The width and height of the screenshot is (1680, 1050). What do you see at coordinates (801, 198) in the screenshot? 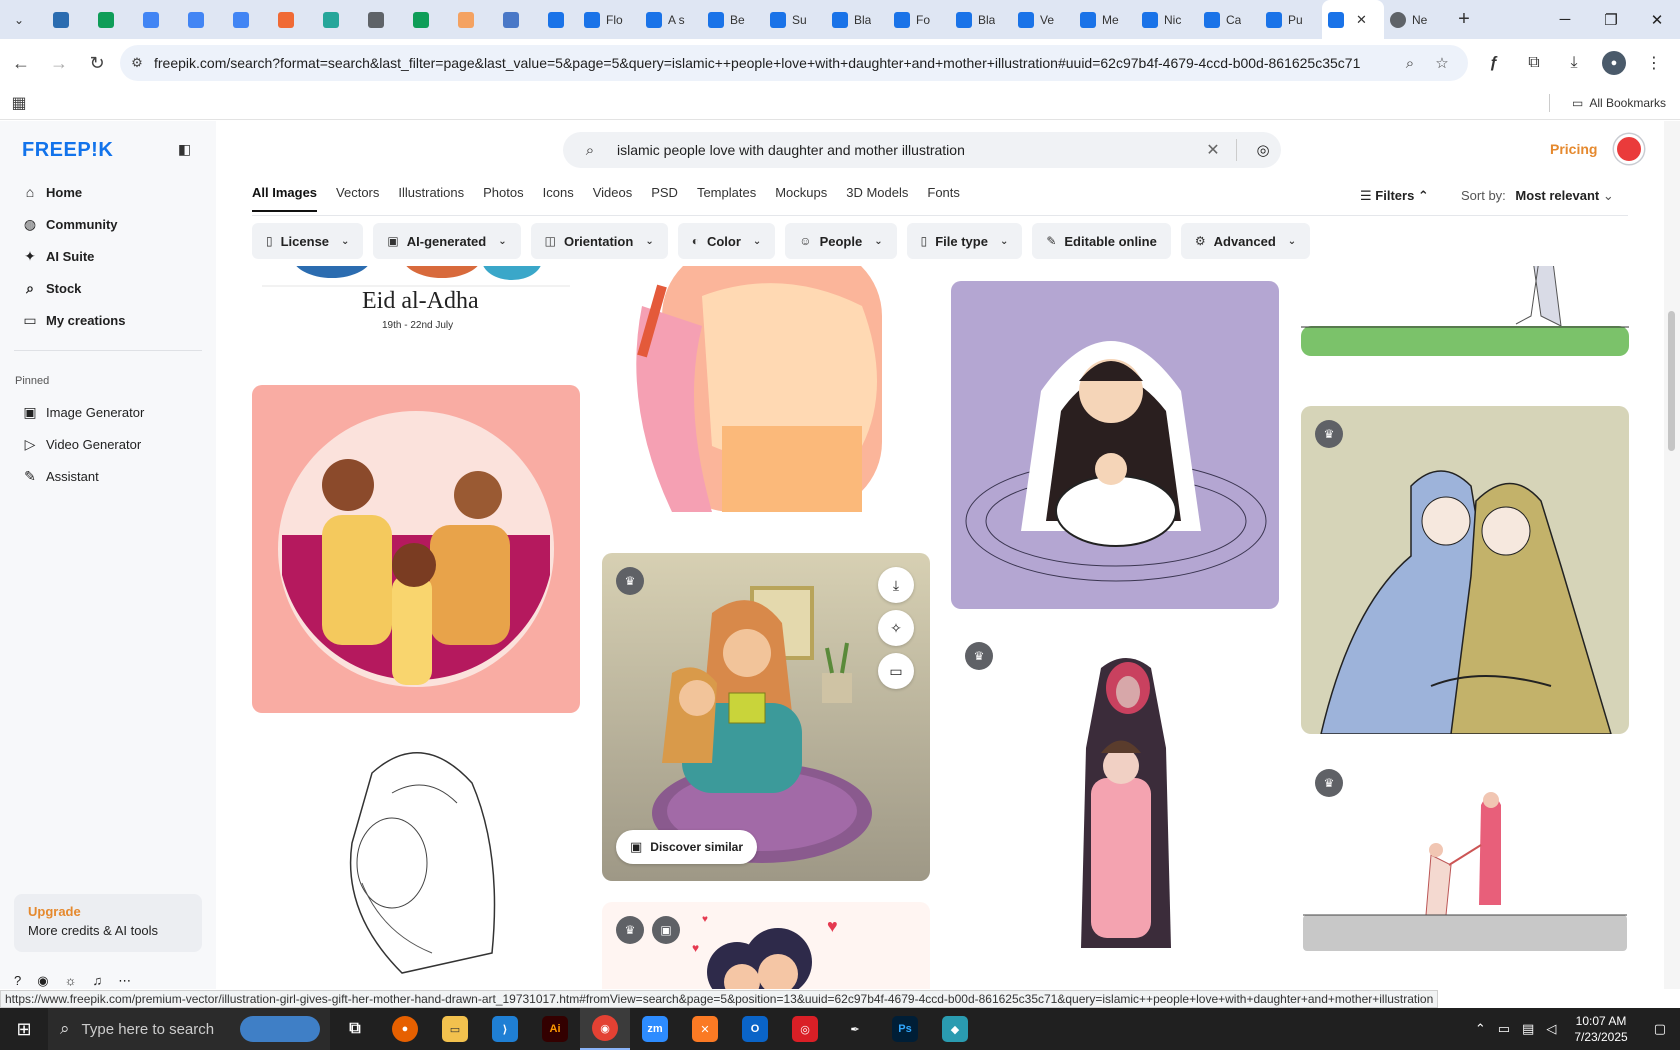
I see `tab-mockups: Mockups` at bounding box center [801, 198].